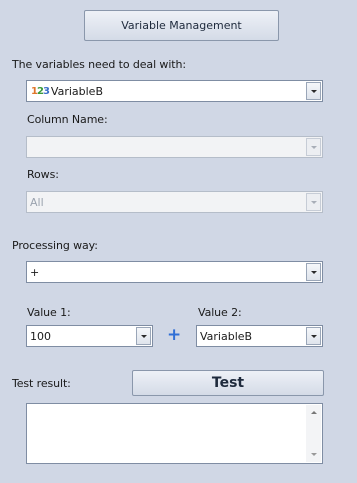 The width and height of the screenshot is (357, 483). What do you see at coordinates (67, 119) in the screenshot?
I see `column-name-label: Column Name:` at bounding box center [67, 119].